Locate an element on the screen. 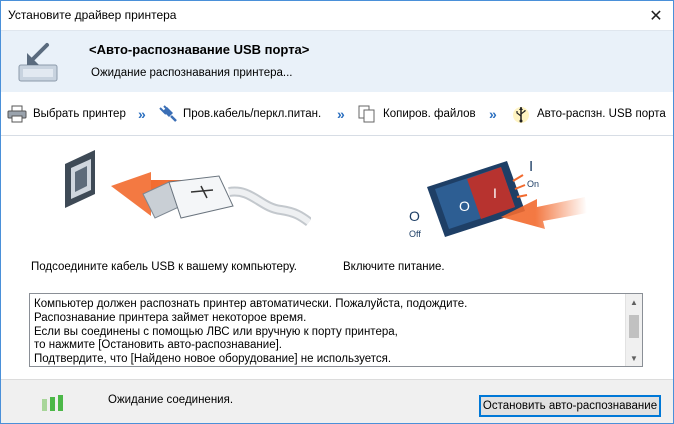  scroll-down-icon: ▼ is located at coordinates (634, 358).